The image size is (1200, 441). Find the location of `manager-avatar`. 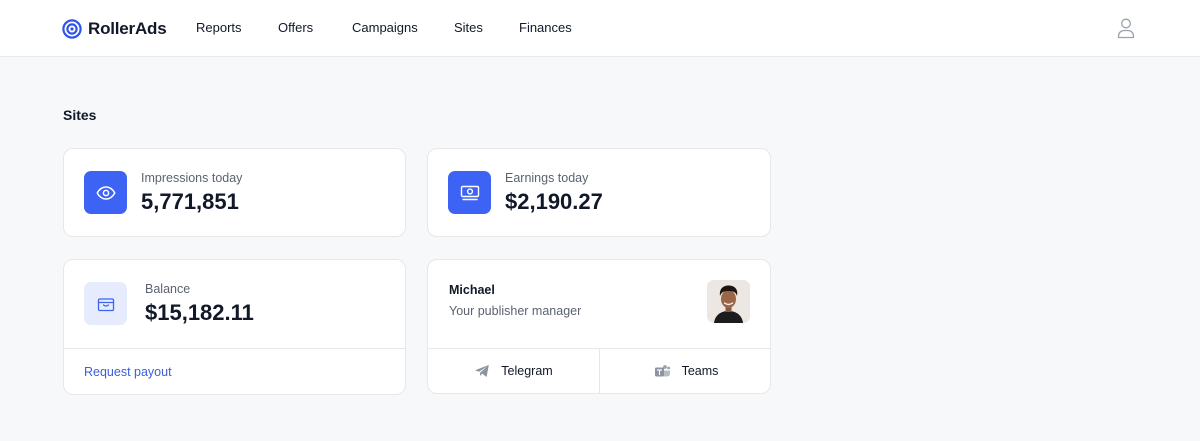

manager-avatar is located at coordinates (728, 301).